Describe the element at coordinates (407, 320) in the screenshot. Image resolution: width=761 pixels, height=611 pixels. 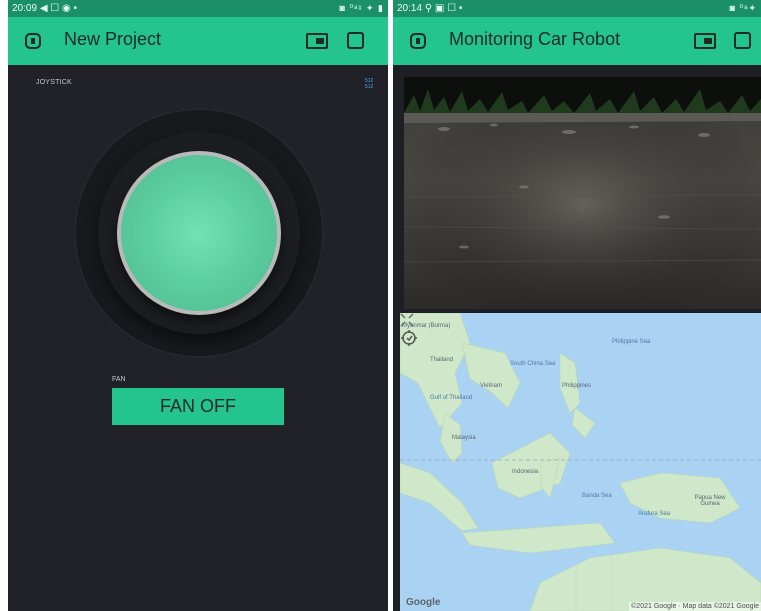
I see `fullscreen-icon` at that location.